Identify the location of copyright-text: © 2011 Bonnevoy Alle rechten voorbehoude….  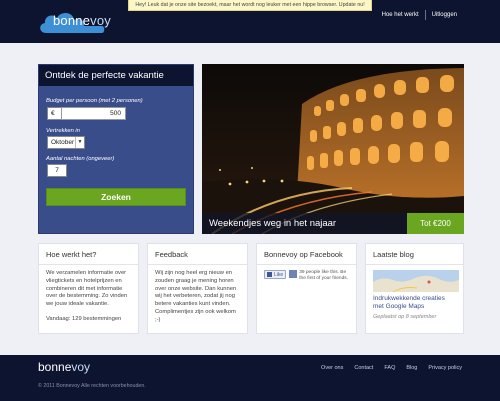
(92, 386).